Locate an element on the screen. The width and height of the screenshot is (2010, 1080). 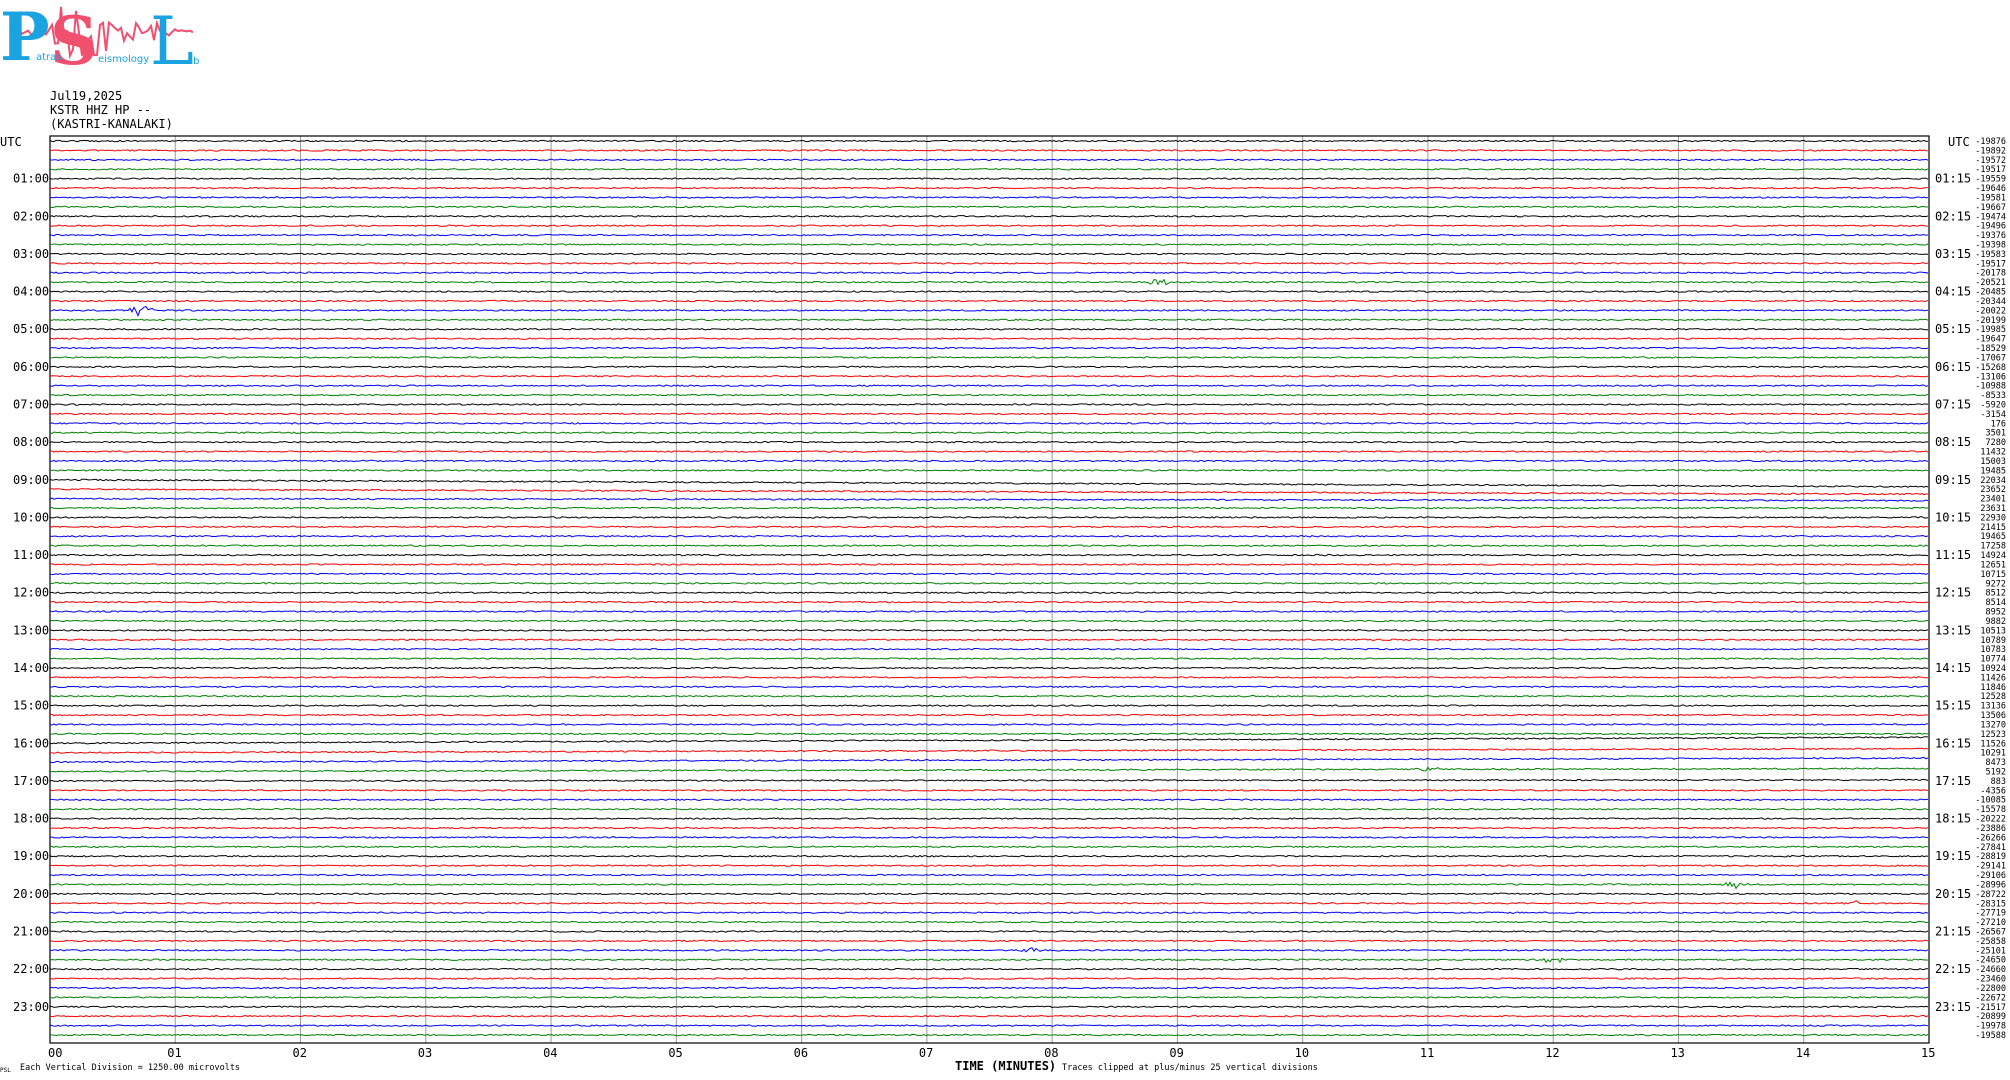
right-hour-label: 12:15 is located at coordinates (1953, 593).